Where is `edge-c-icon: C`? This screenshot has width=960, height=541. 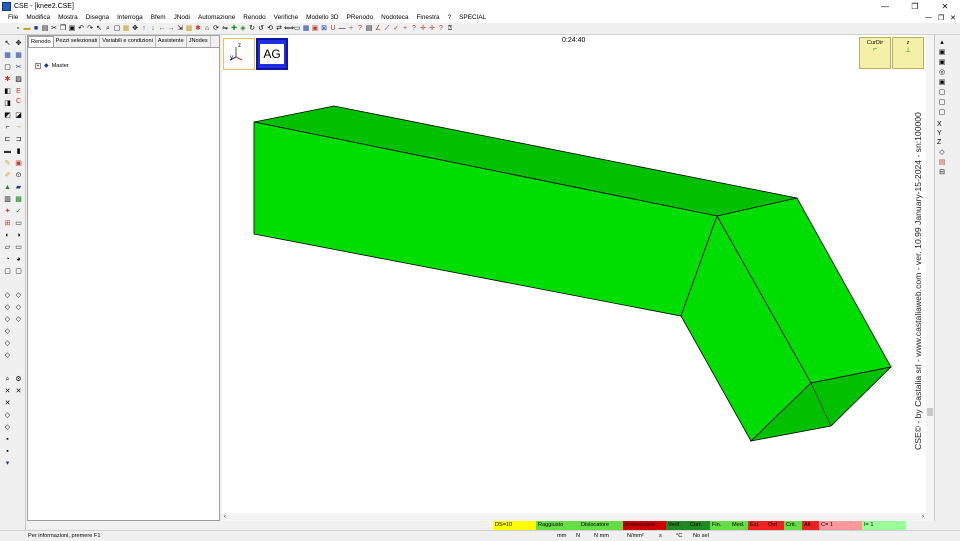
edge-c-icon: C is located at coordinates (18, 101).